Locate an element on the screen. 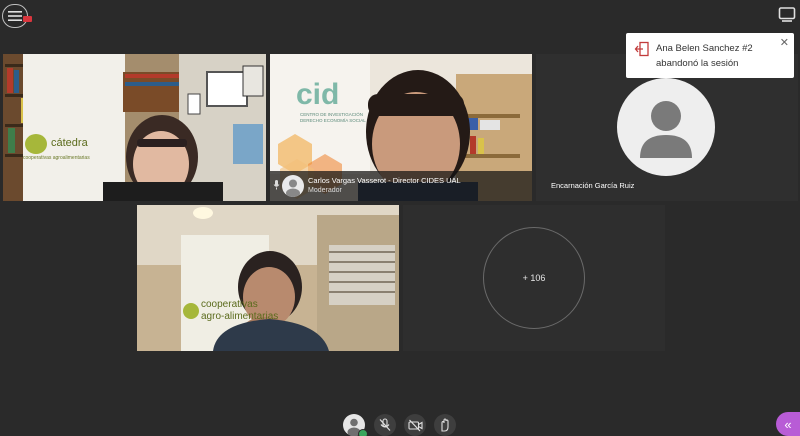 This screenshot has width=800, height=436. leave-session-icon is located at coordinates (641, 49).